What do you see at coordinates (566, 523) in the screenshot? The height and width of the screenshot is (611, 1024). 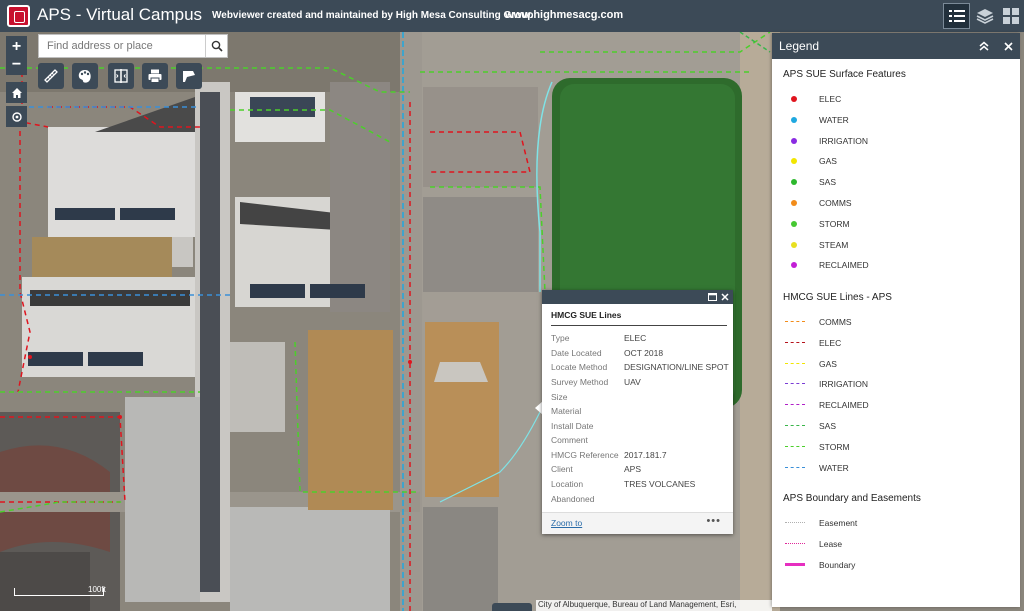 I see `zoom-to-link: Zoom to` at bounding box center [566, 523].